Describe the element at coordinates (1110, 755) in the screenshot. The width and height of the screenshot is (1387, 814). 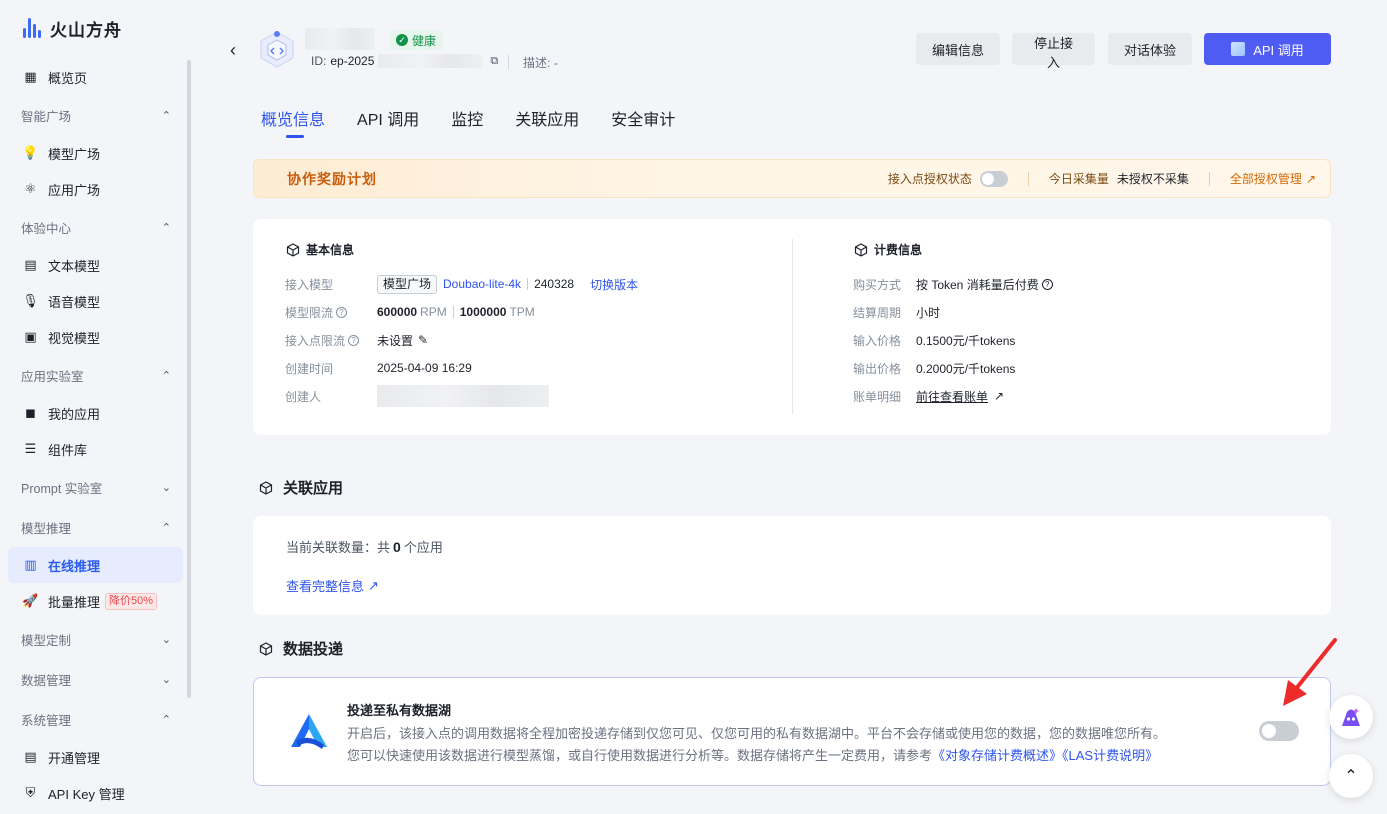
I see `las-billing-link: 《LAS计费说明》` at that location.